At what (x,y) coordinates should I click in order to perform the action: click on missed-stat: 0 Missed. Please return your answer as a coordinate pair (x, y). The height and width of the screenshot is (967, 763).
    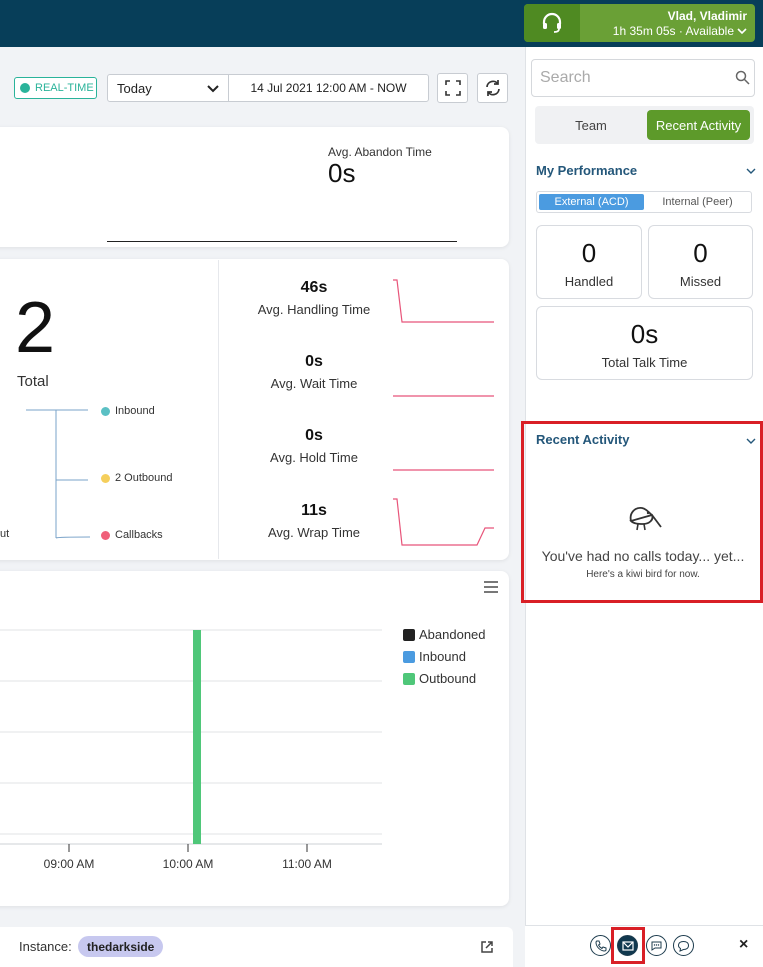
    Looking at the image, I should click on (700, 262).